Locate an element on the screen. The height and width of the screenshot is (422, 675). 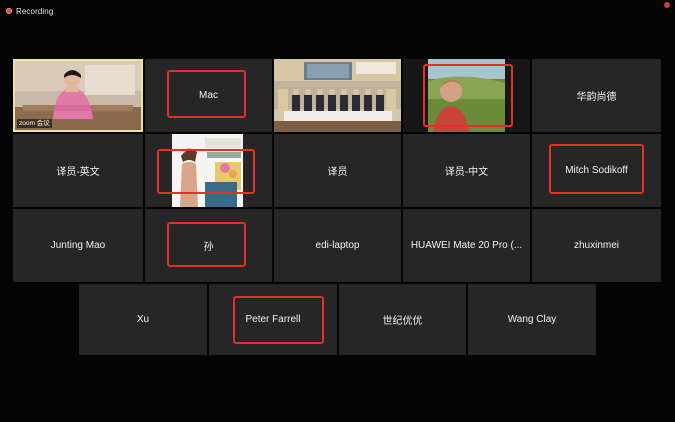
participant-name: Xu is located at coordinates (143, 319).